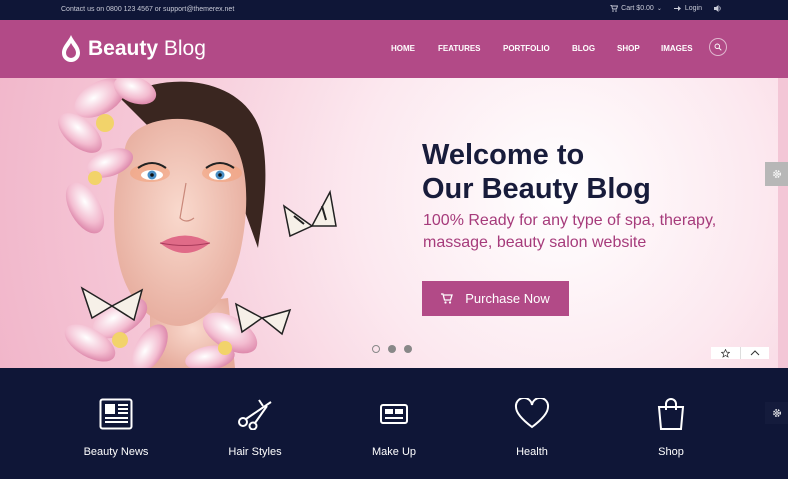 The image size is (788, 479). Describe the element at coordinates (659, 9) in the screenshot. I see `chevron-down-icon: ⌄` at that location.